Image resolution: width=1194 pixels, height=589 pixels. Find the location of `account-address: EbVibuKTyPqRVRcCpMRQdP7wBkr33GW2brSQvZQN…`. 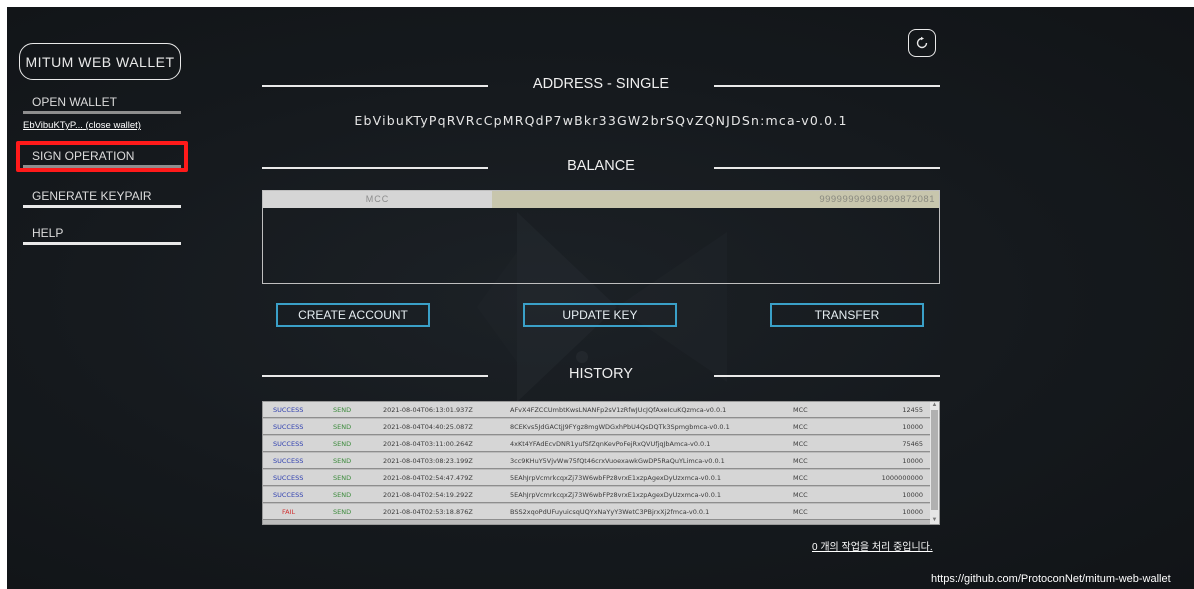

account-address: EbVibuKTyPqRVRcCpMRQdP7wBkr33GW2brSQvZQN… is located at coordinates (601, 120).